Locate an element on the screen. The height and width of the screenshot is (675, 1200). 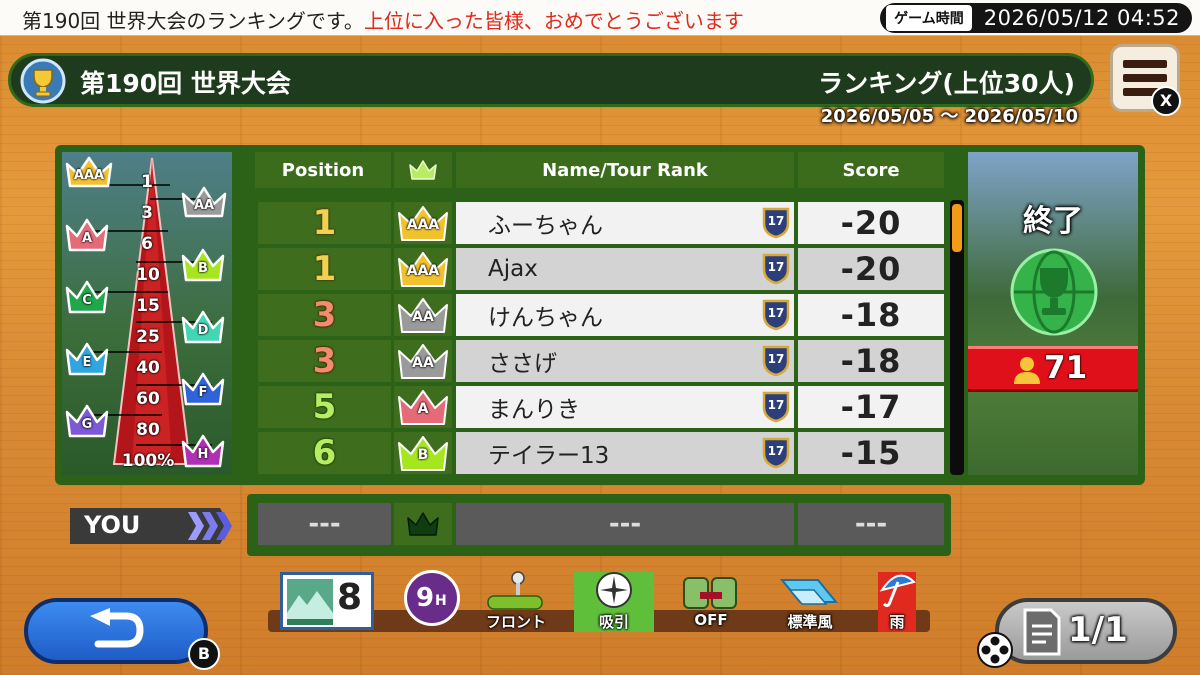
pyramid-percentile: 6 is located at coordinates (147, 244).